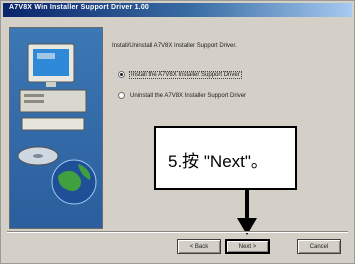 This screenshot has width=355, height=264. Describe the element at coordinates (121, 74) in the screenshot. I see `install-radio` at that location.